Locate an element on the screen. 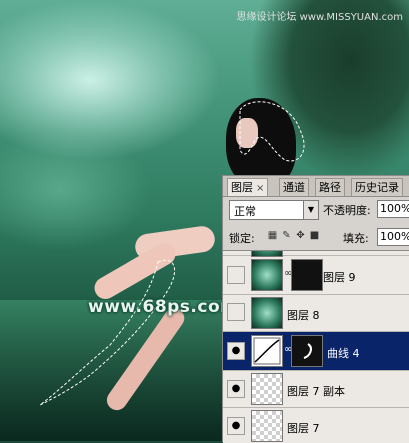 This screenshot has width=409, height=443. layer-row-9: ∞ 图层 9 is located at coordinates (316, 275).